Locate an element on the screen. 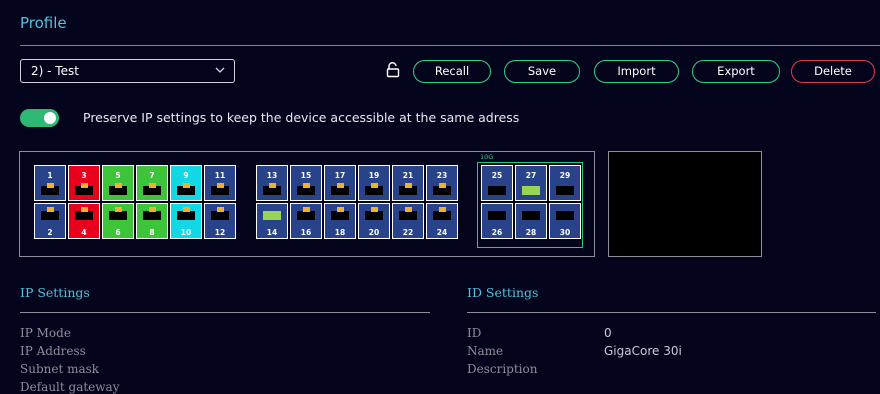  port-2: 2 is located at coordinates (50, 221).